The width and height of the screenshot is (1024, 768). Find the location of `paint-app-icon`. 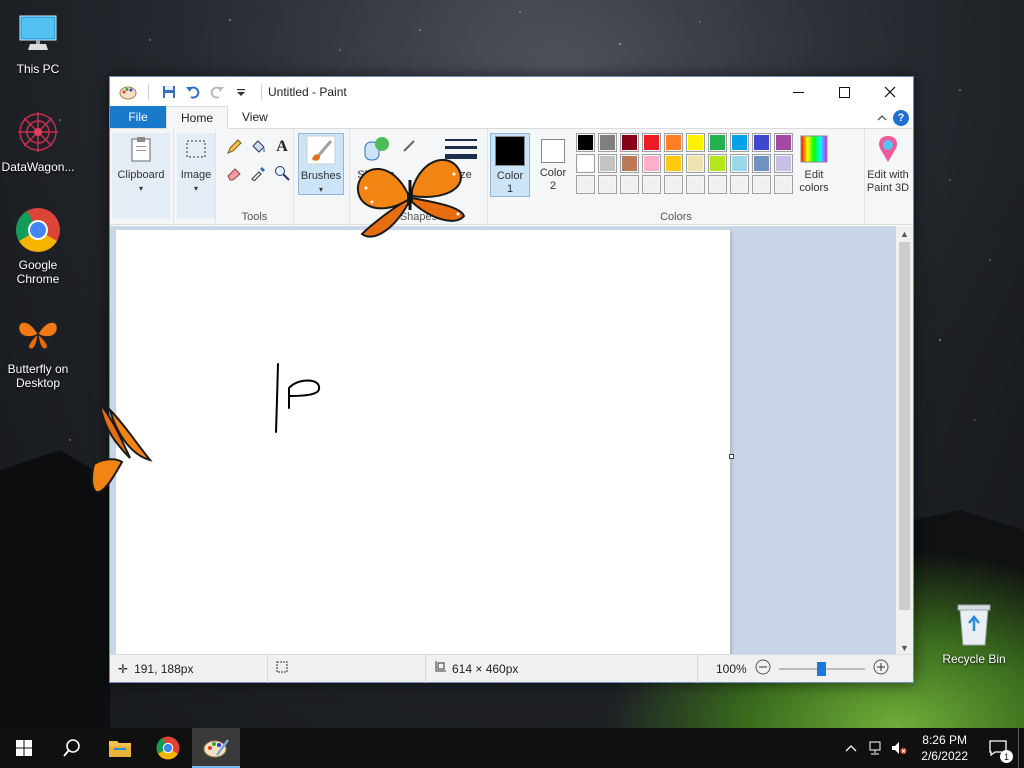

paint-app-icon is located at coordinates (128, 92).